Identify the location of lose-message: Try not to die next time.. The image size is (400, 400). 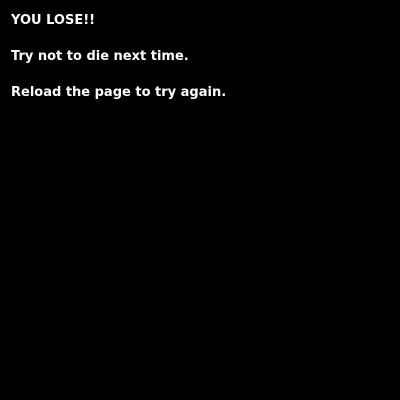
(100, 56).